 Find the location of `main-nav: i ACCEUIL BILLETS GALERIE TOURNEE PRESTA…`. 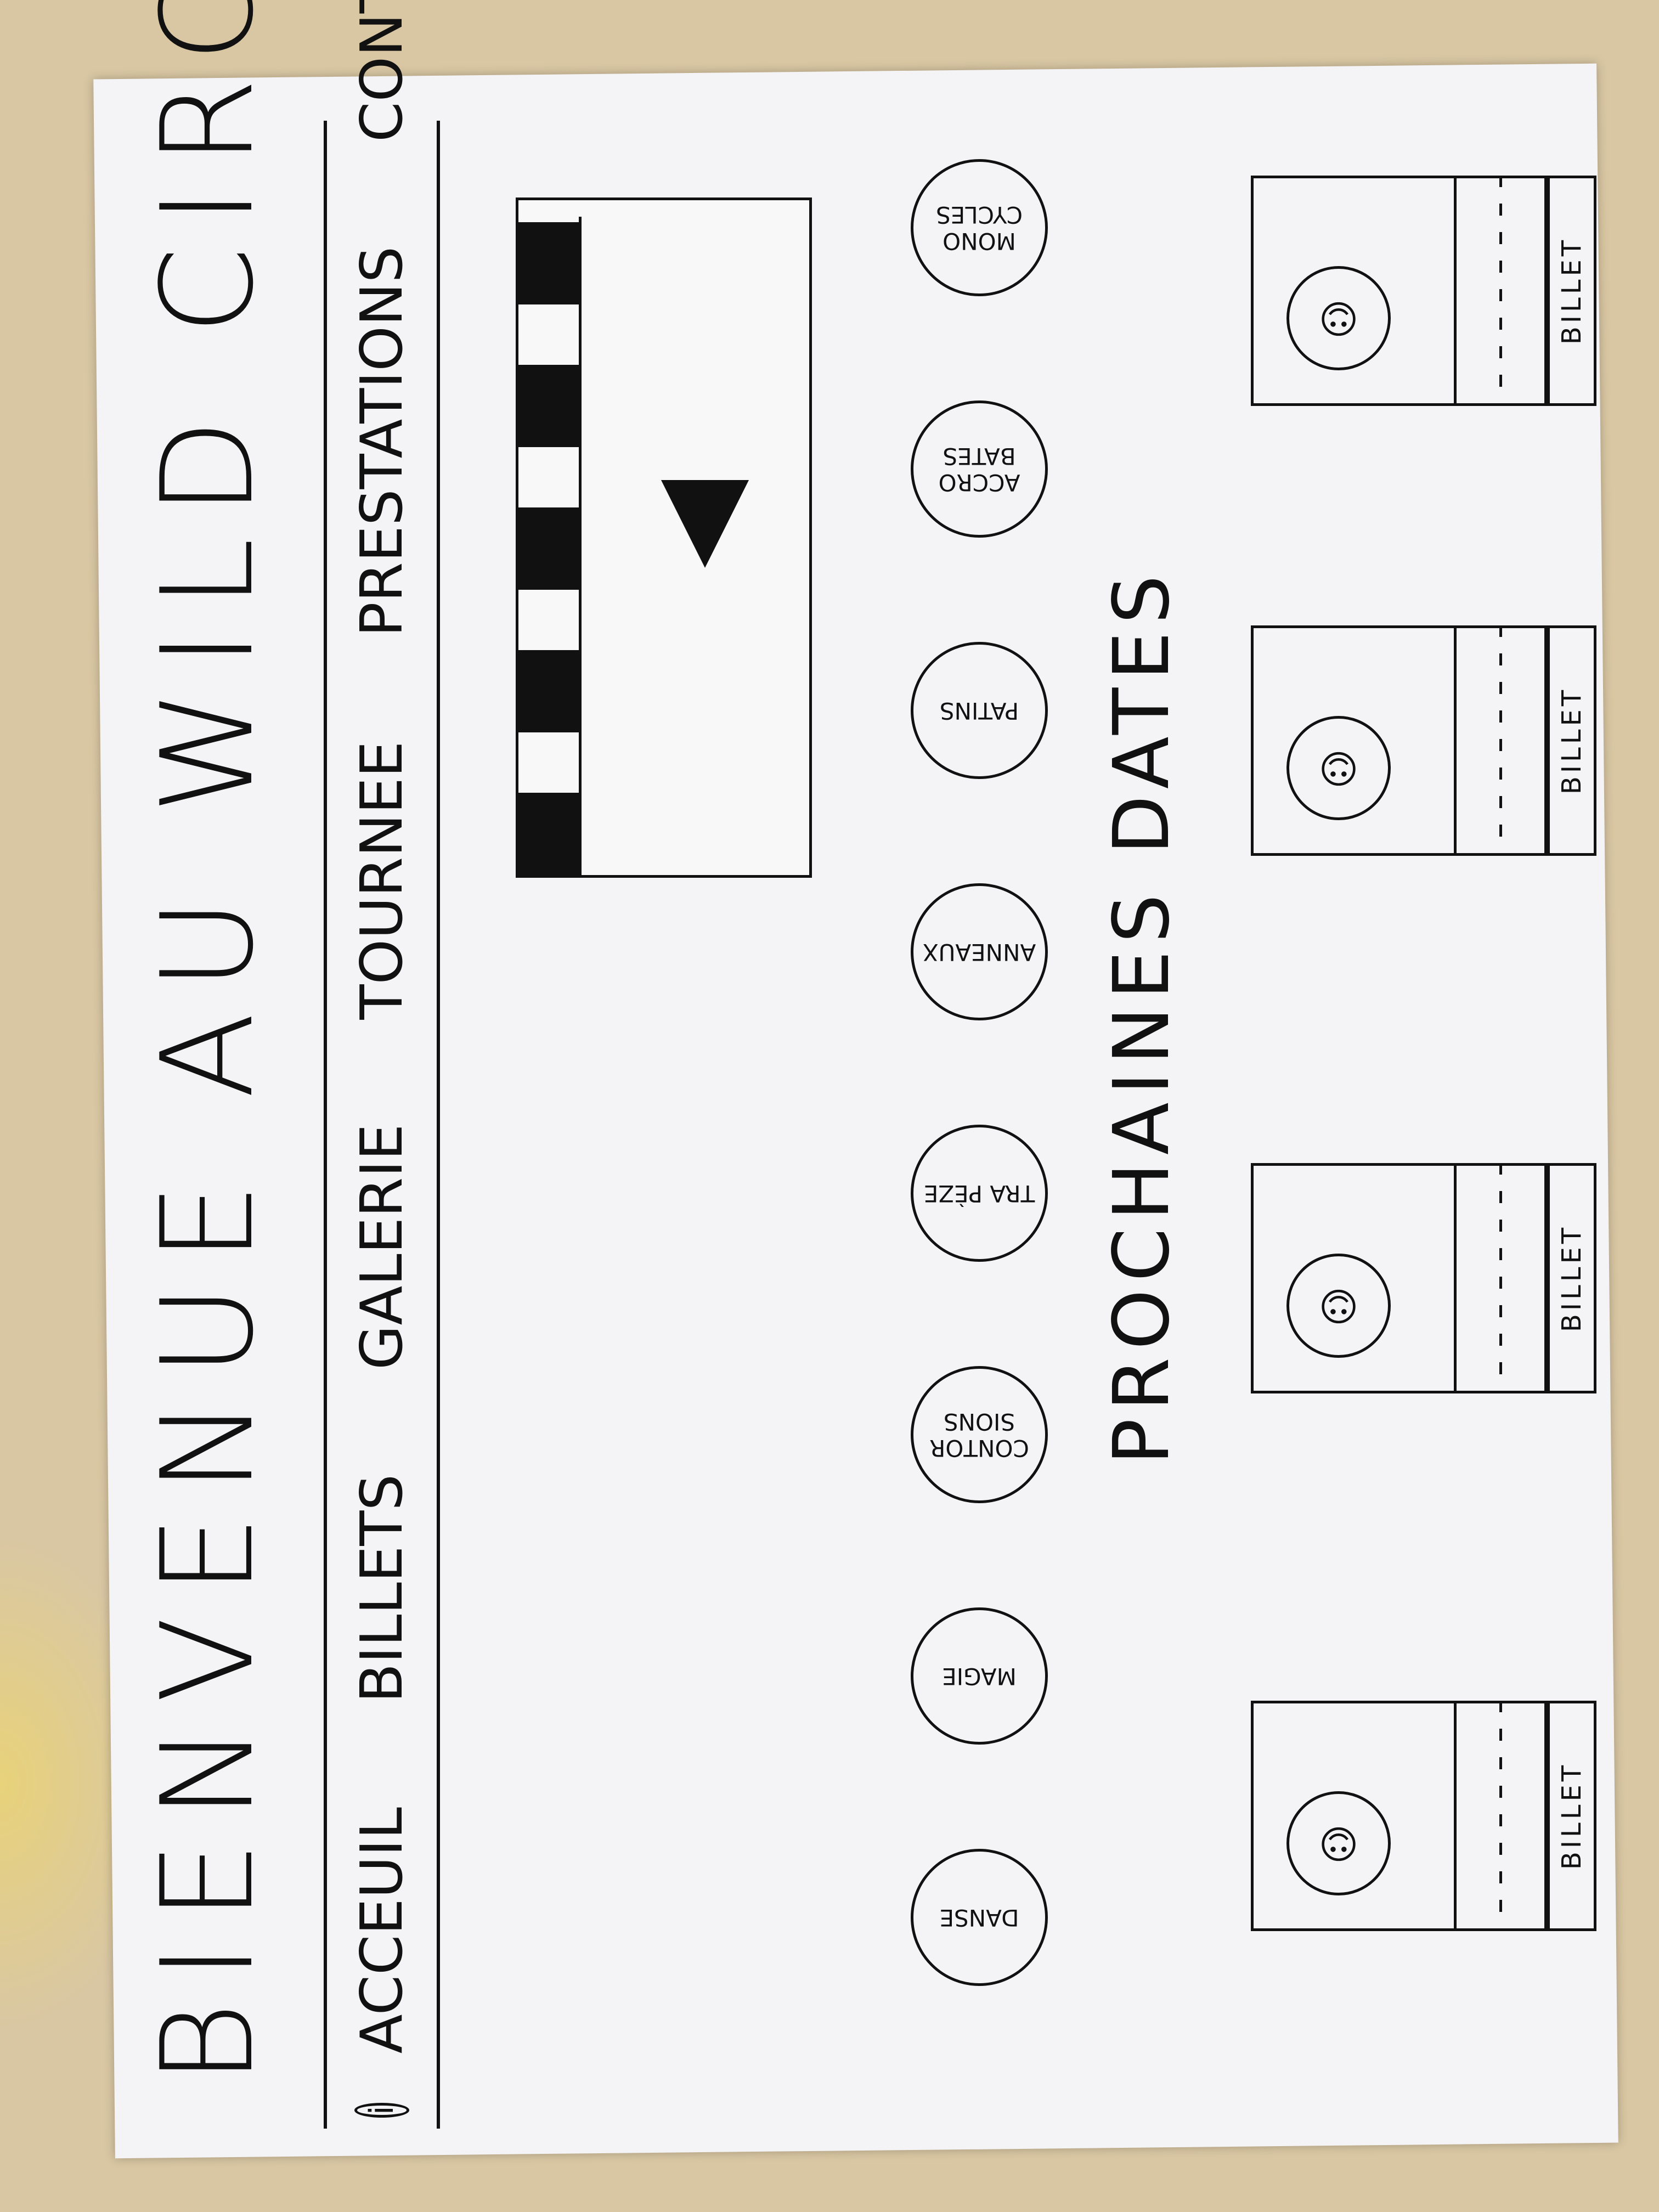

main-nav: i ACCEUIL BILLETS GALERIE TOURNEE PRESTA… is located at coordinates (382, 1065).